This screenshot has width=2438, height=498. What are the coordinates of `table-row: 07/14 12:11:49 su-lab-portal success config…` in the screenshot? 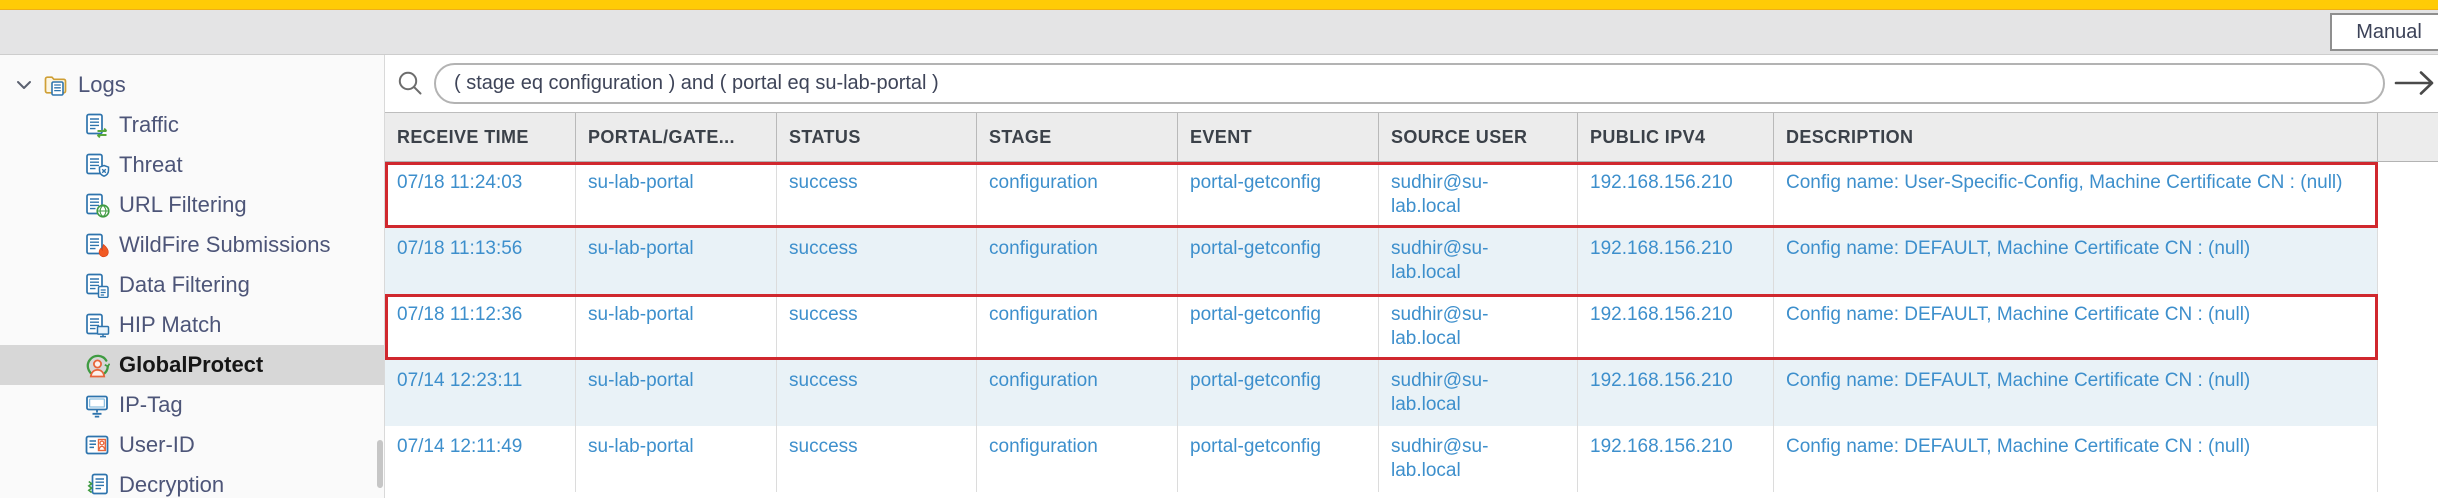 It's located at (1411, 459).